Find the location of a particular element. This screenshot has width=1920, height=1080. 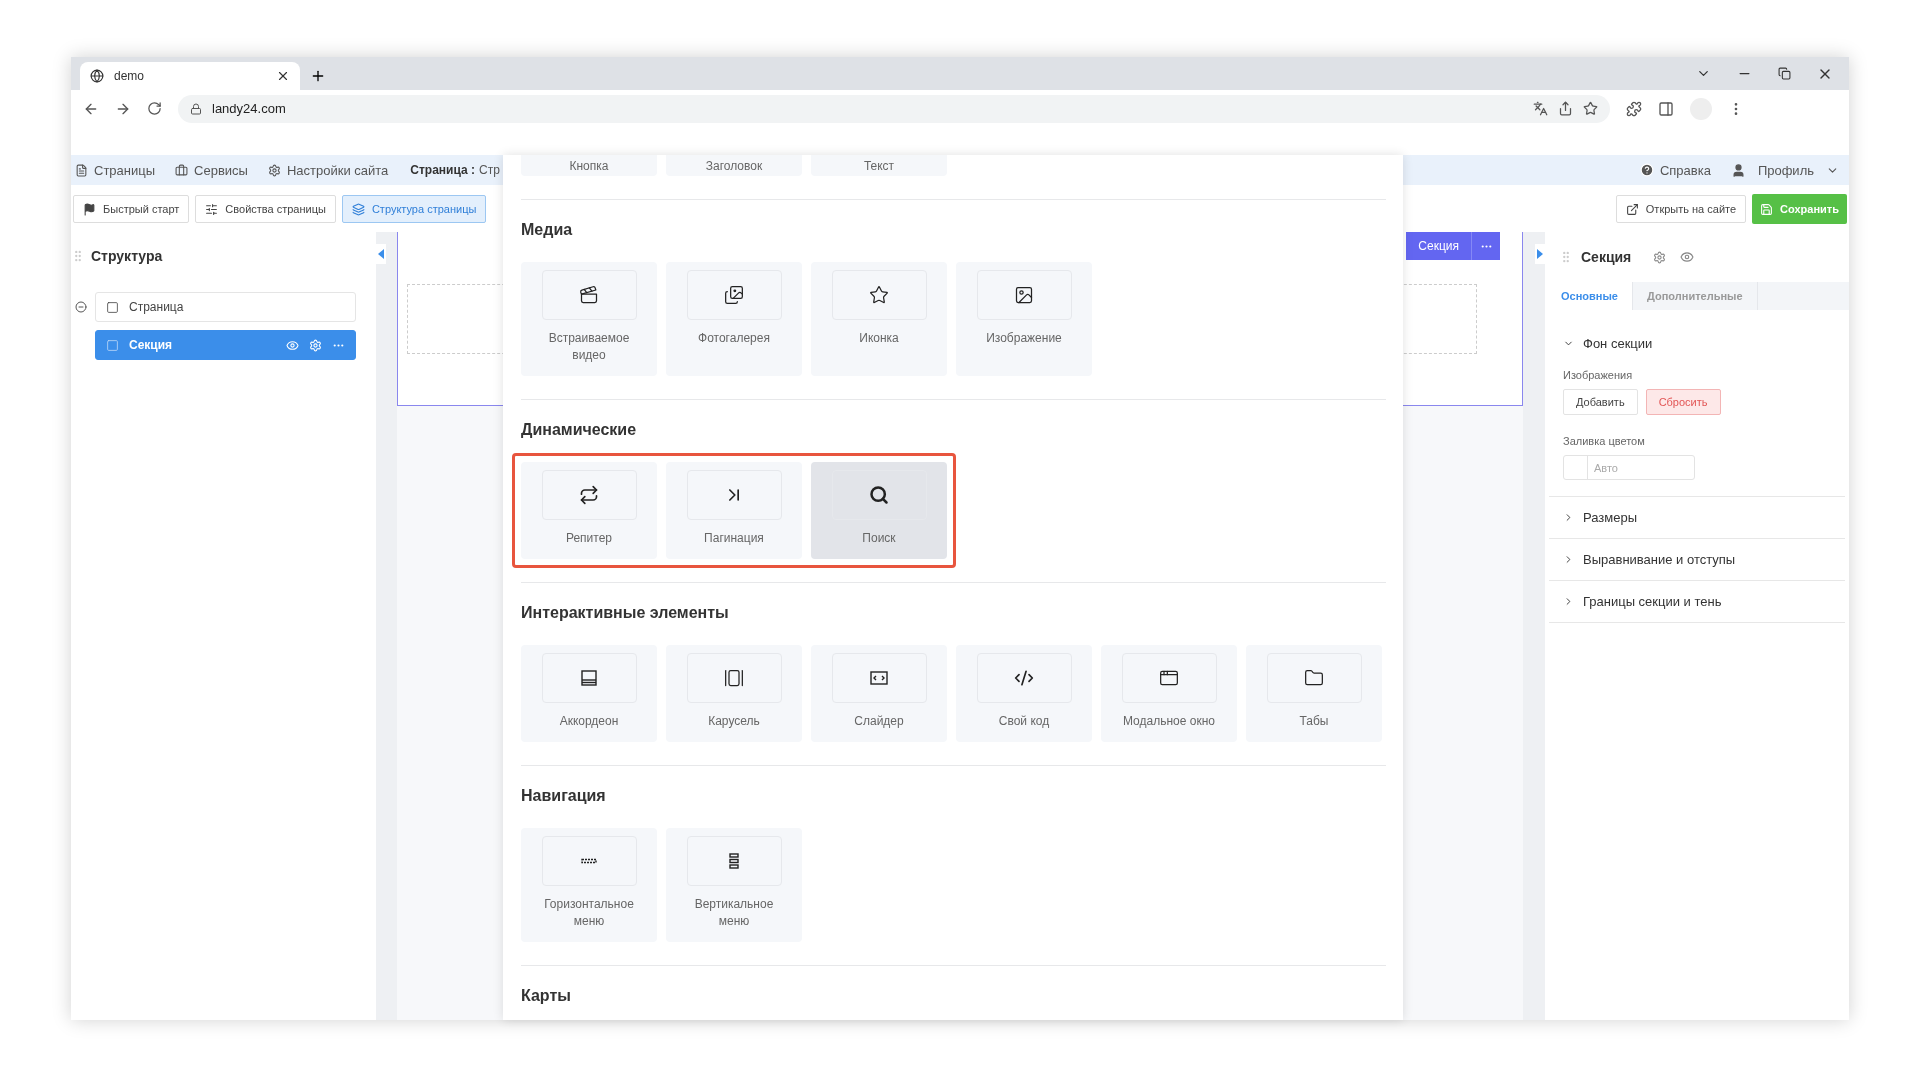

translate-icon is located at coordinates (1540, 108).